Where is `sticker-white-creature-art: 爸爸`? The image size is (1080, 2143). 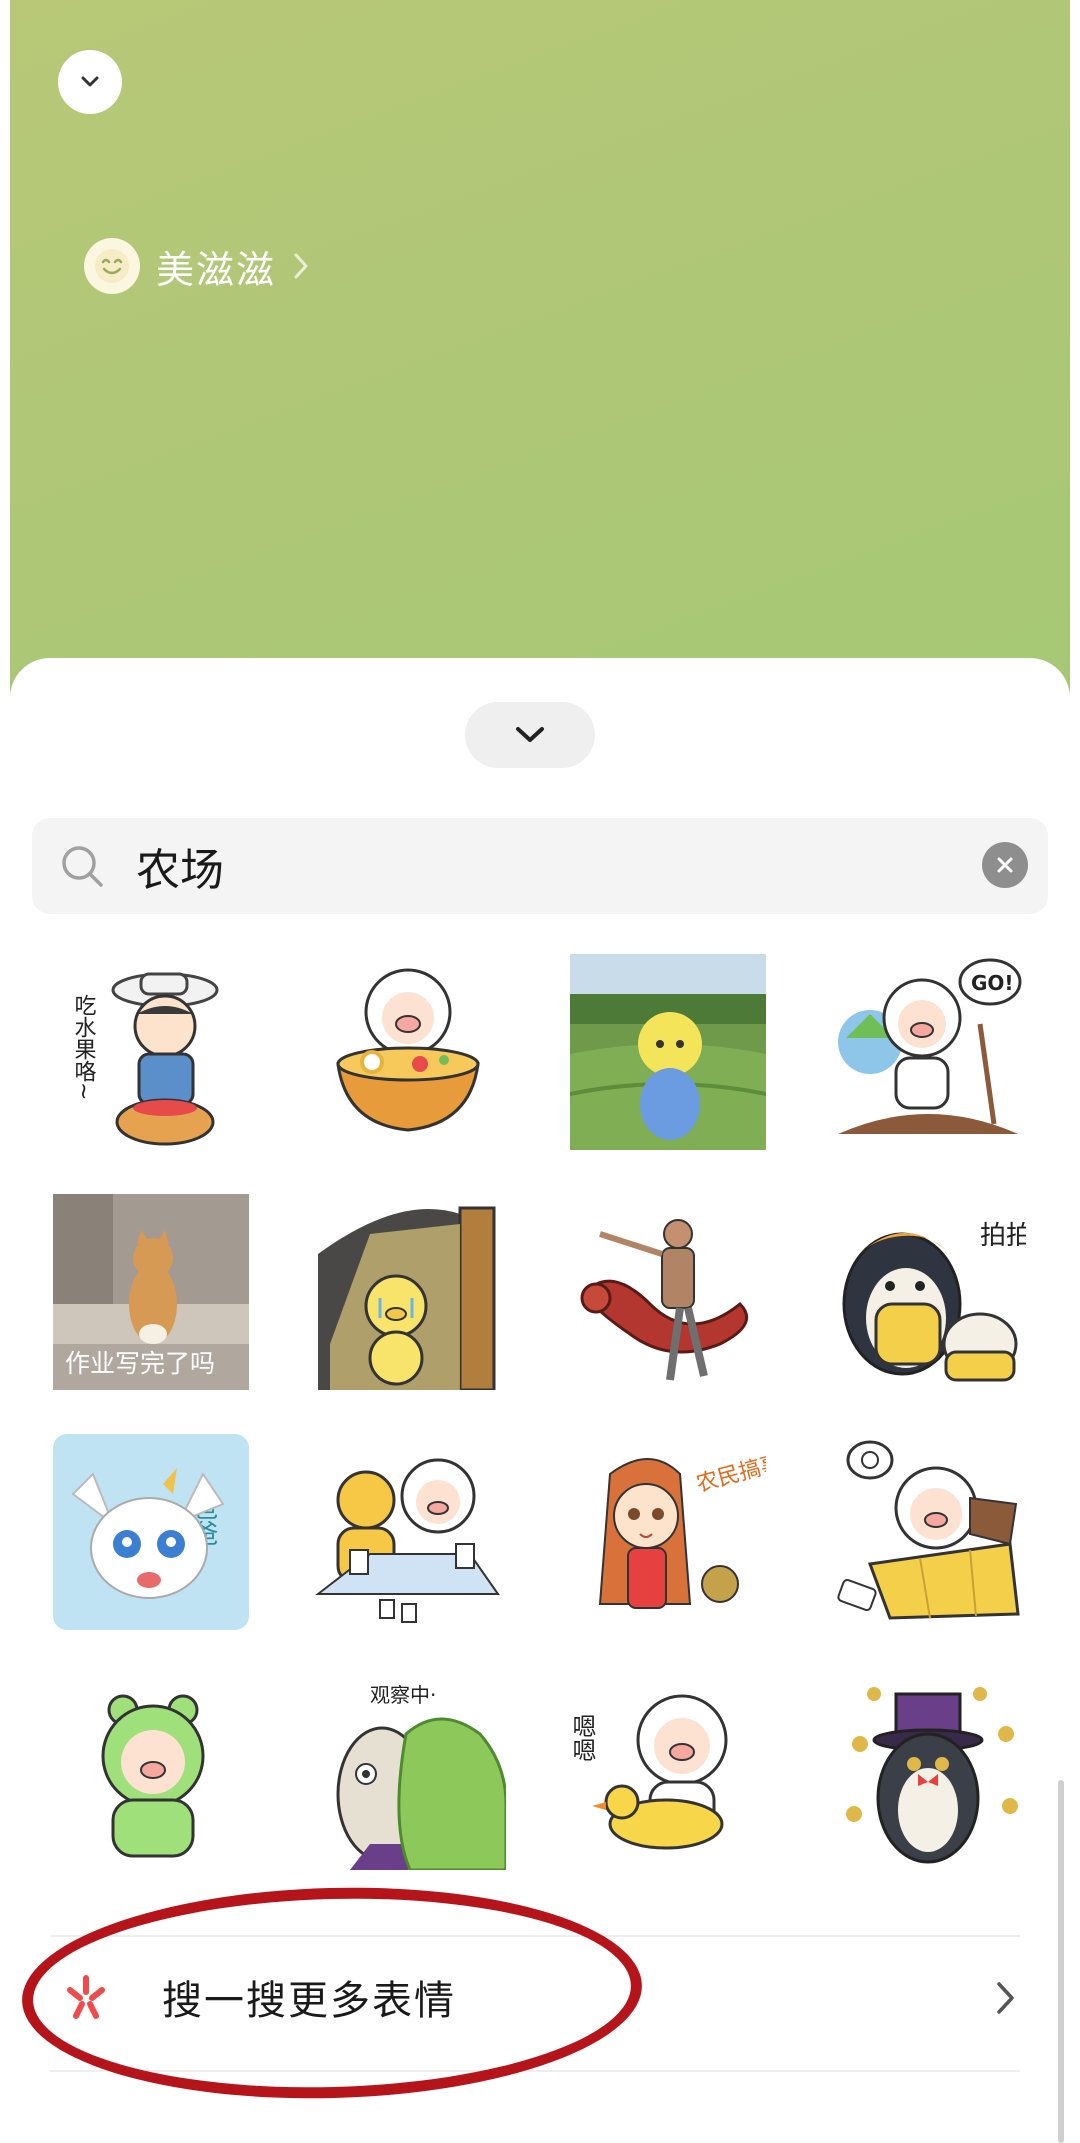
sticker-white-creature-art: 爸爸 is located at coordinates (151, 1532).